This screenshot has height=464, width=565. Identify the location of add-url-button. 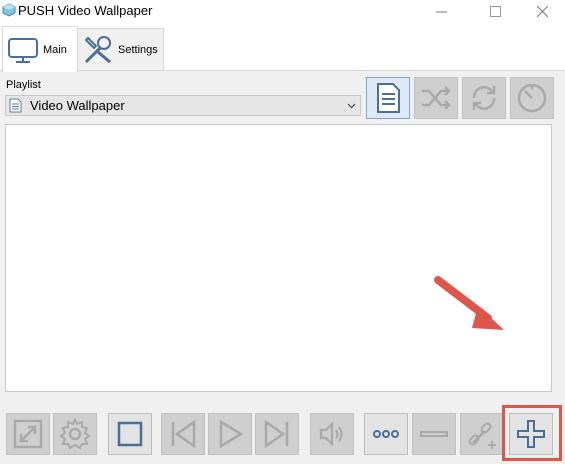
(482, 434).